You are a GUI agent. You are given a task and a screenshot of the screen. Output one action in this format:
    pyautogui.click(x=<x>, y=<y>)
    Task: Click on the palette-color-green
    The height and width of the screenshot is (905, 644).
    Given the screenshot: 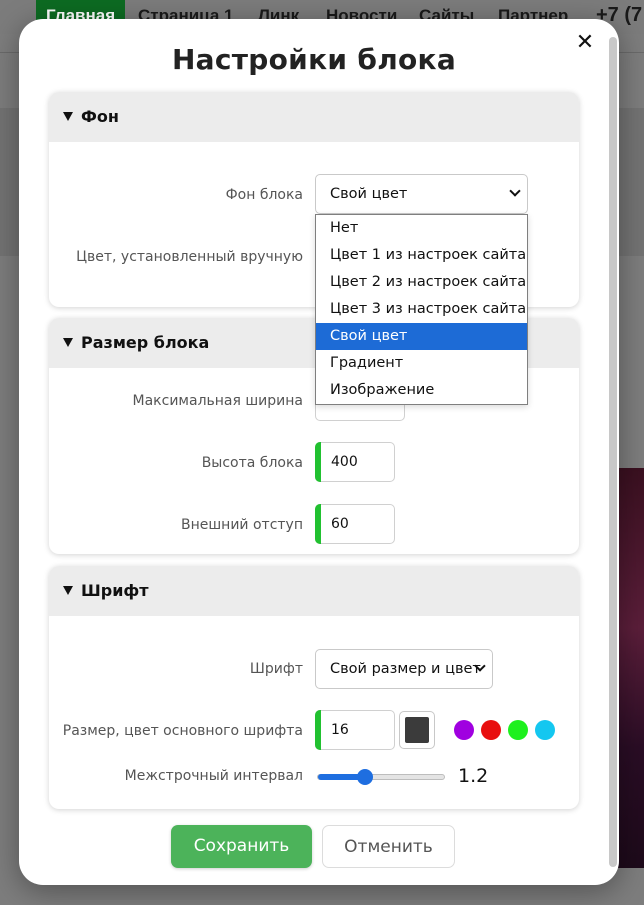 What is the action you would take?
    pyautogui.click(x=518, y=730)
    